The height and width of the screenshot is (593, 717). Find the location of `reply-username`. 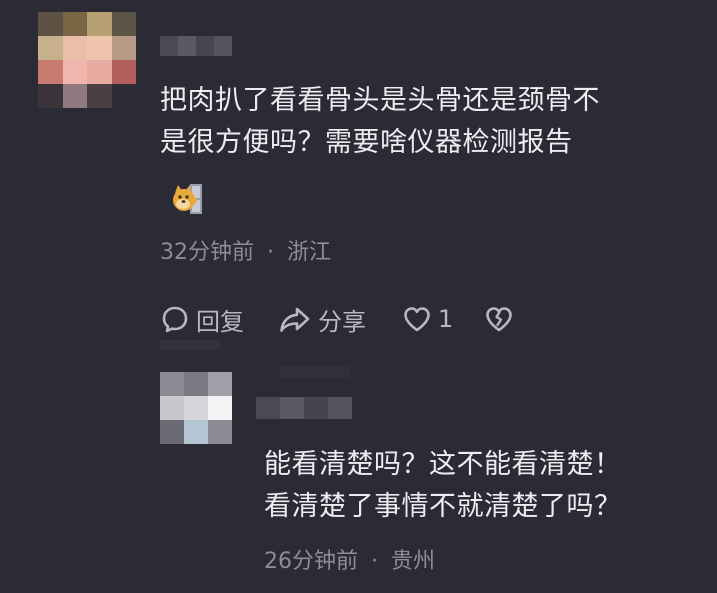

reply-username is located at coordinates (304, 408).